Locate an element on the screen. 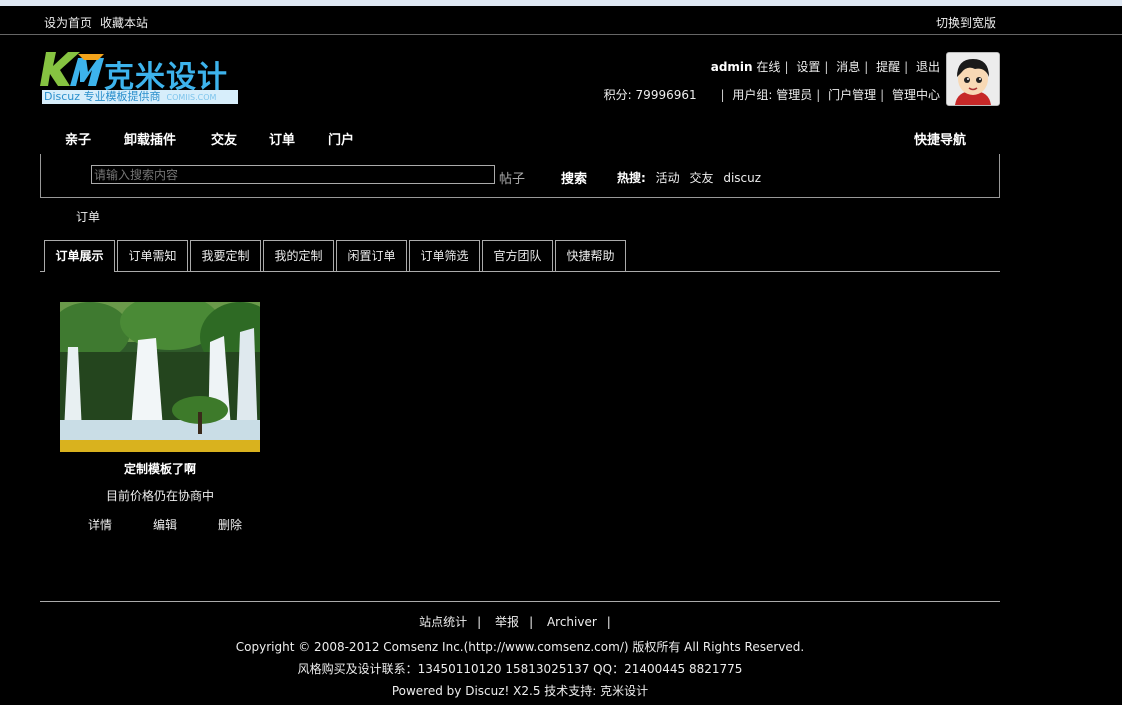 The image size is (1122, 705). site-stats-link: 站点统计 is located at coordinates (443, 622).